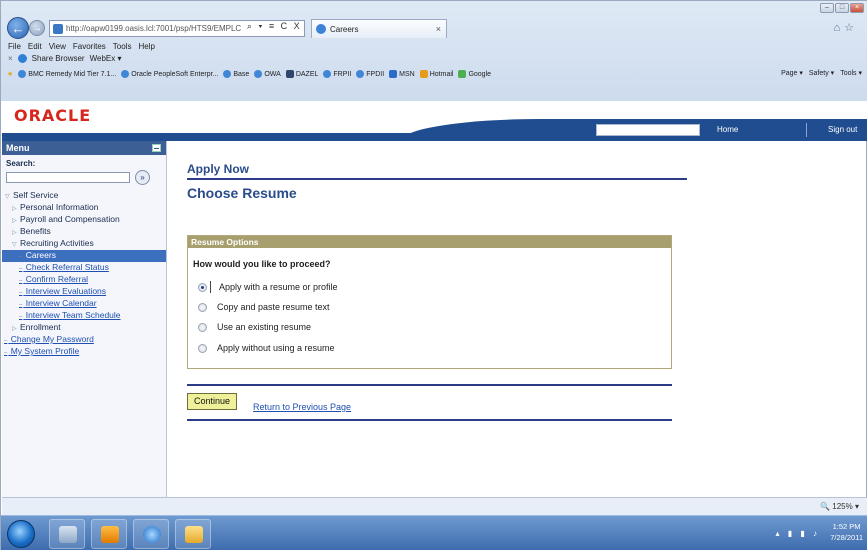 Image resolution: width=867 pixels, height=550 pixels. I want to click on internet-explorer-icon, so click(152, 534).